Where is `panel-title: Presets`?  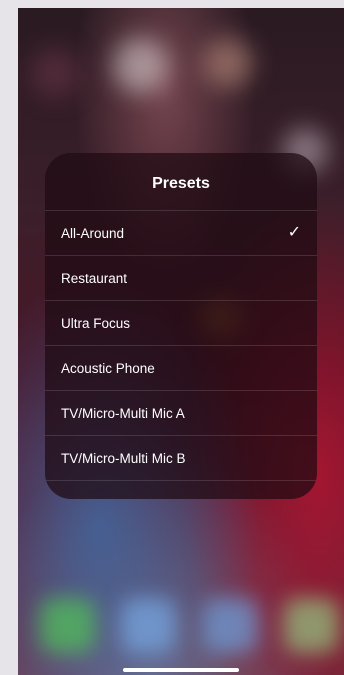
panel-title: Presets is located at coordinates (181, 183).